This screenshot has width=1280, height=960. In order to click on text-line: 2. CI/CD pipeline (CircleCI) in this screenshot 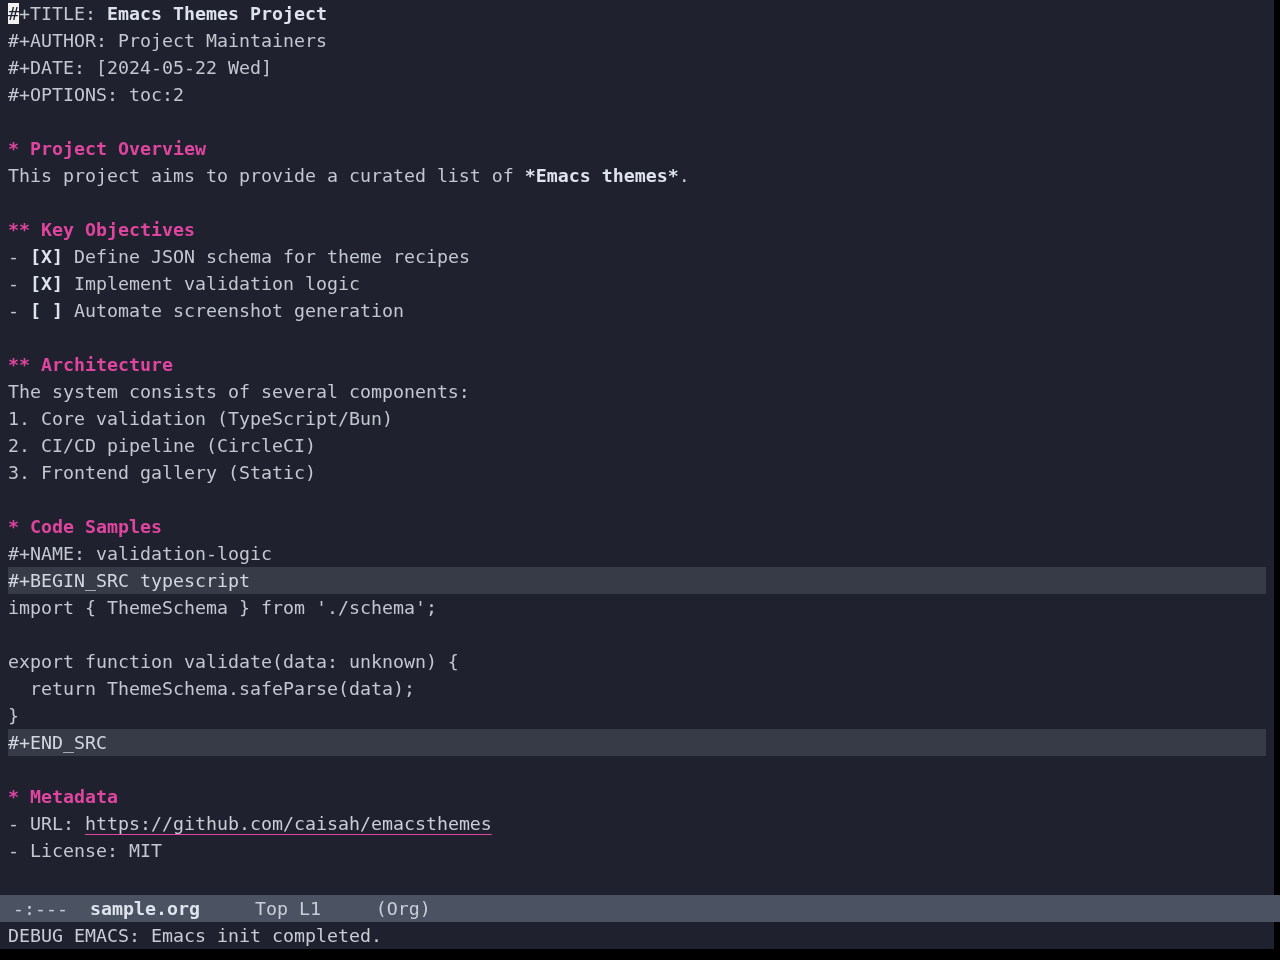, I will do `click(162, 445)`.